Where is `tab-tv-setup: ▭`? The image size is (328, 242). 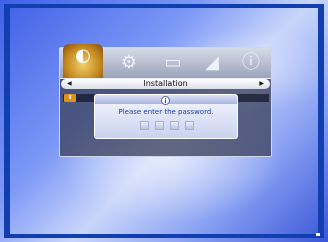 tab-tv-setup: ▭ is located at coordinates (173, 63).